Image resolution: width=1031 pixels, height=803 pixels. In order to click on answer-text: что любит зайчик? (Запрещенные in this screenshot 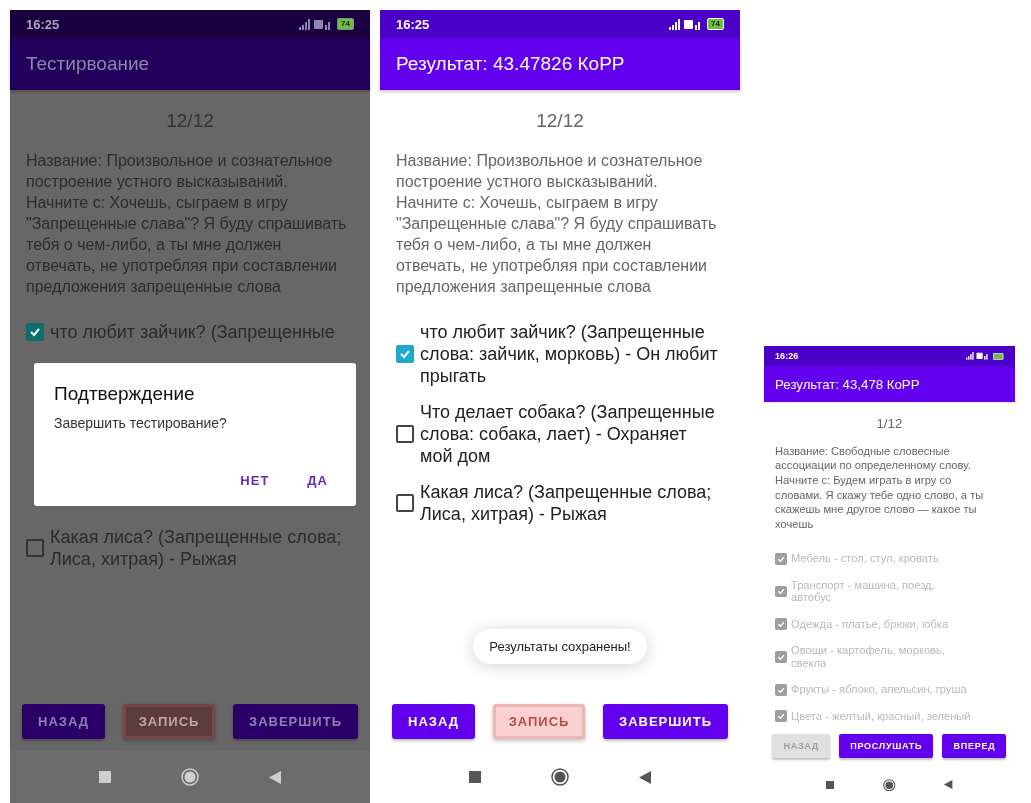, I will do `click(192, 332)`.